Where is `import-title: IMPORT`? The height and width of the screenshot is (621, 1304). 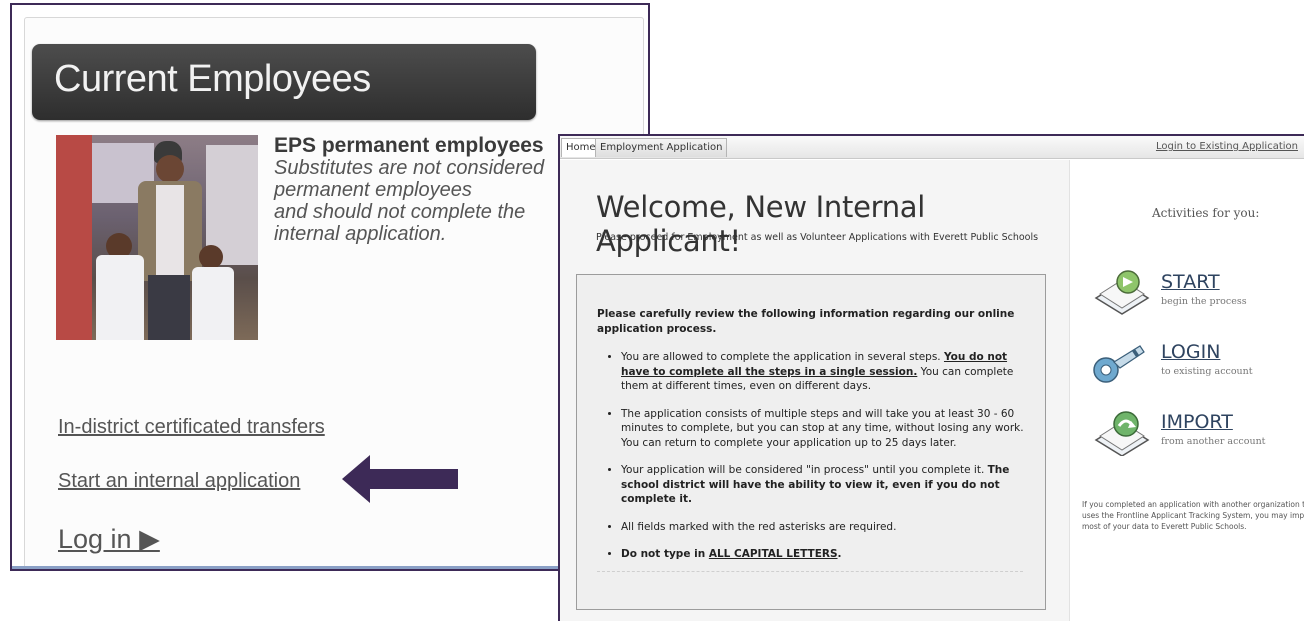 import-title: IMPORT is located at coordinates (1197, 422).